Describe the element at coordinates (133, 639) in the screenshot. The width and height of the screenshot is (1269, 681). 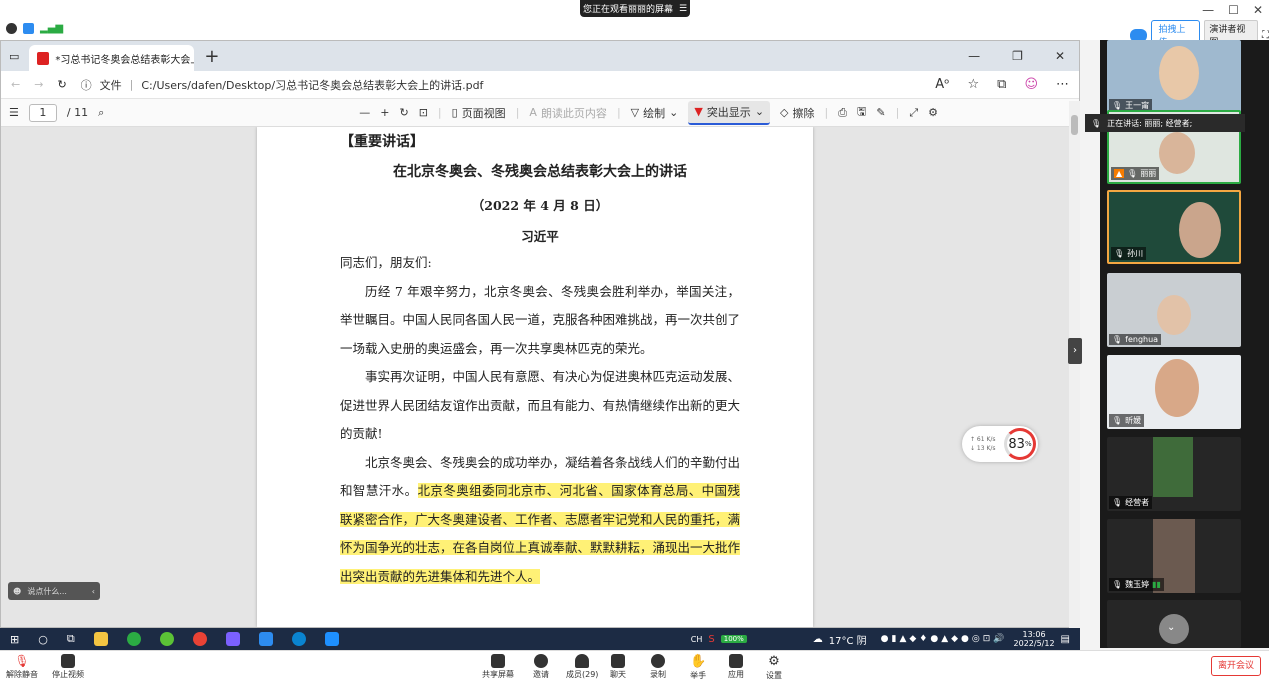
I see `wechat-icon` at that location.